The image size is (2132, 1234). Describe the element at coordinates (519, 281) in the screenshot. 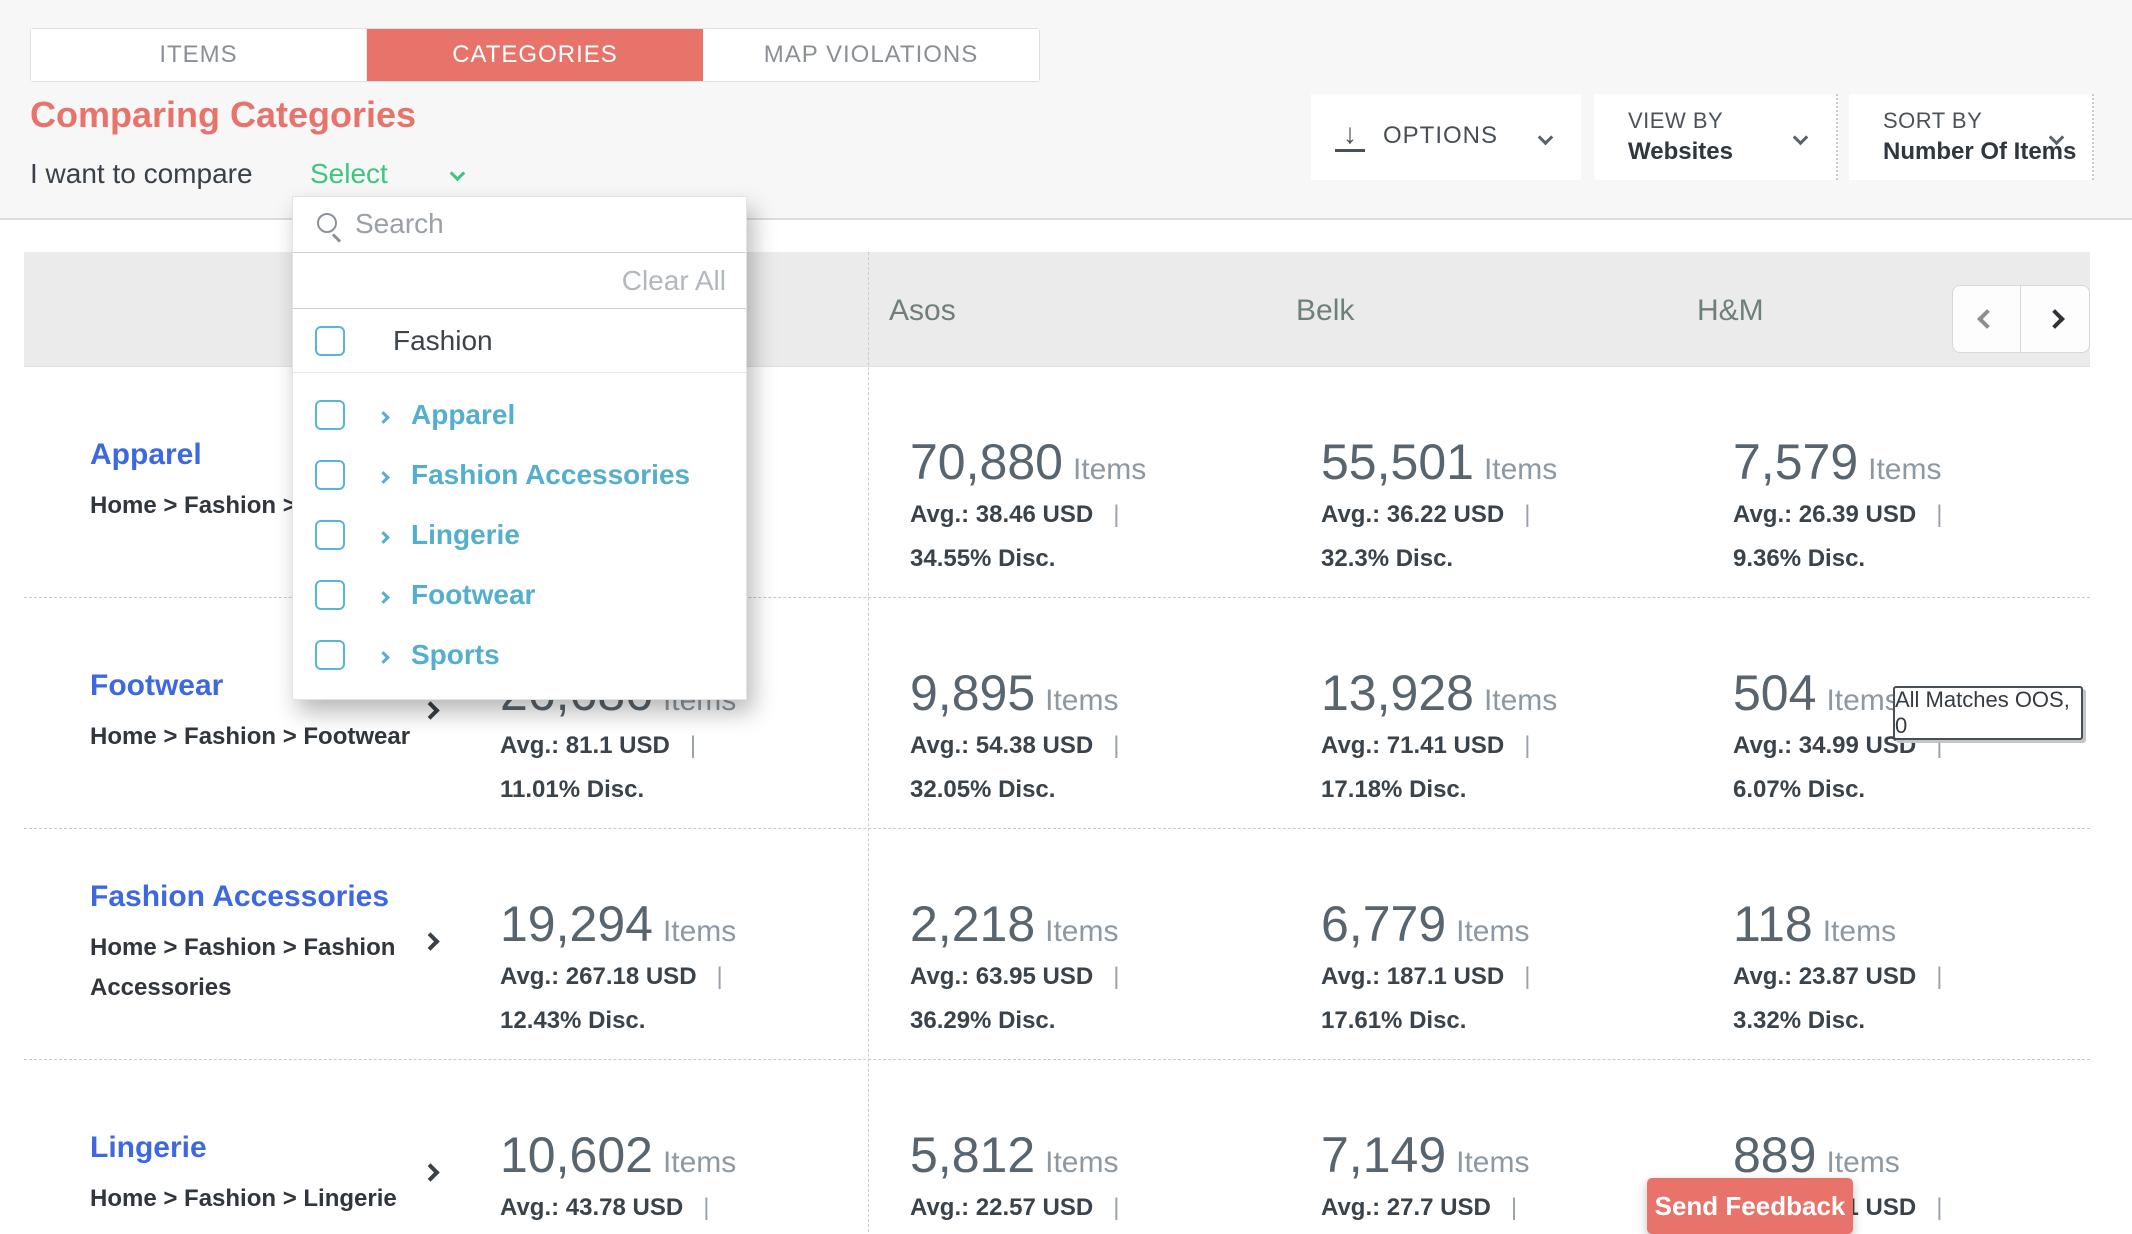

I see `clear-all-button: Clear All` at that location.